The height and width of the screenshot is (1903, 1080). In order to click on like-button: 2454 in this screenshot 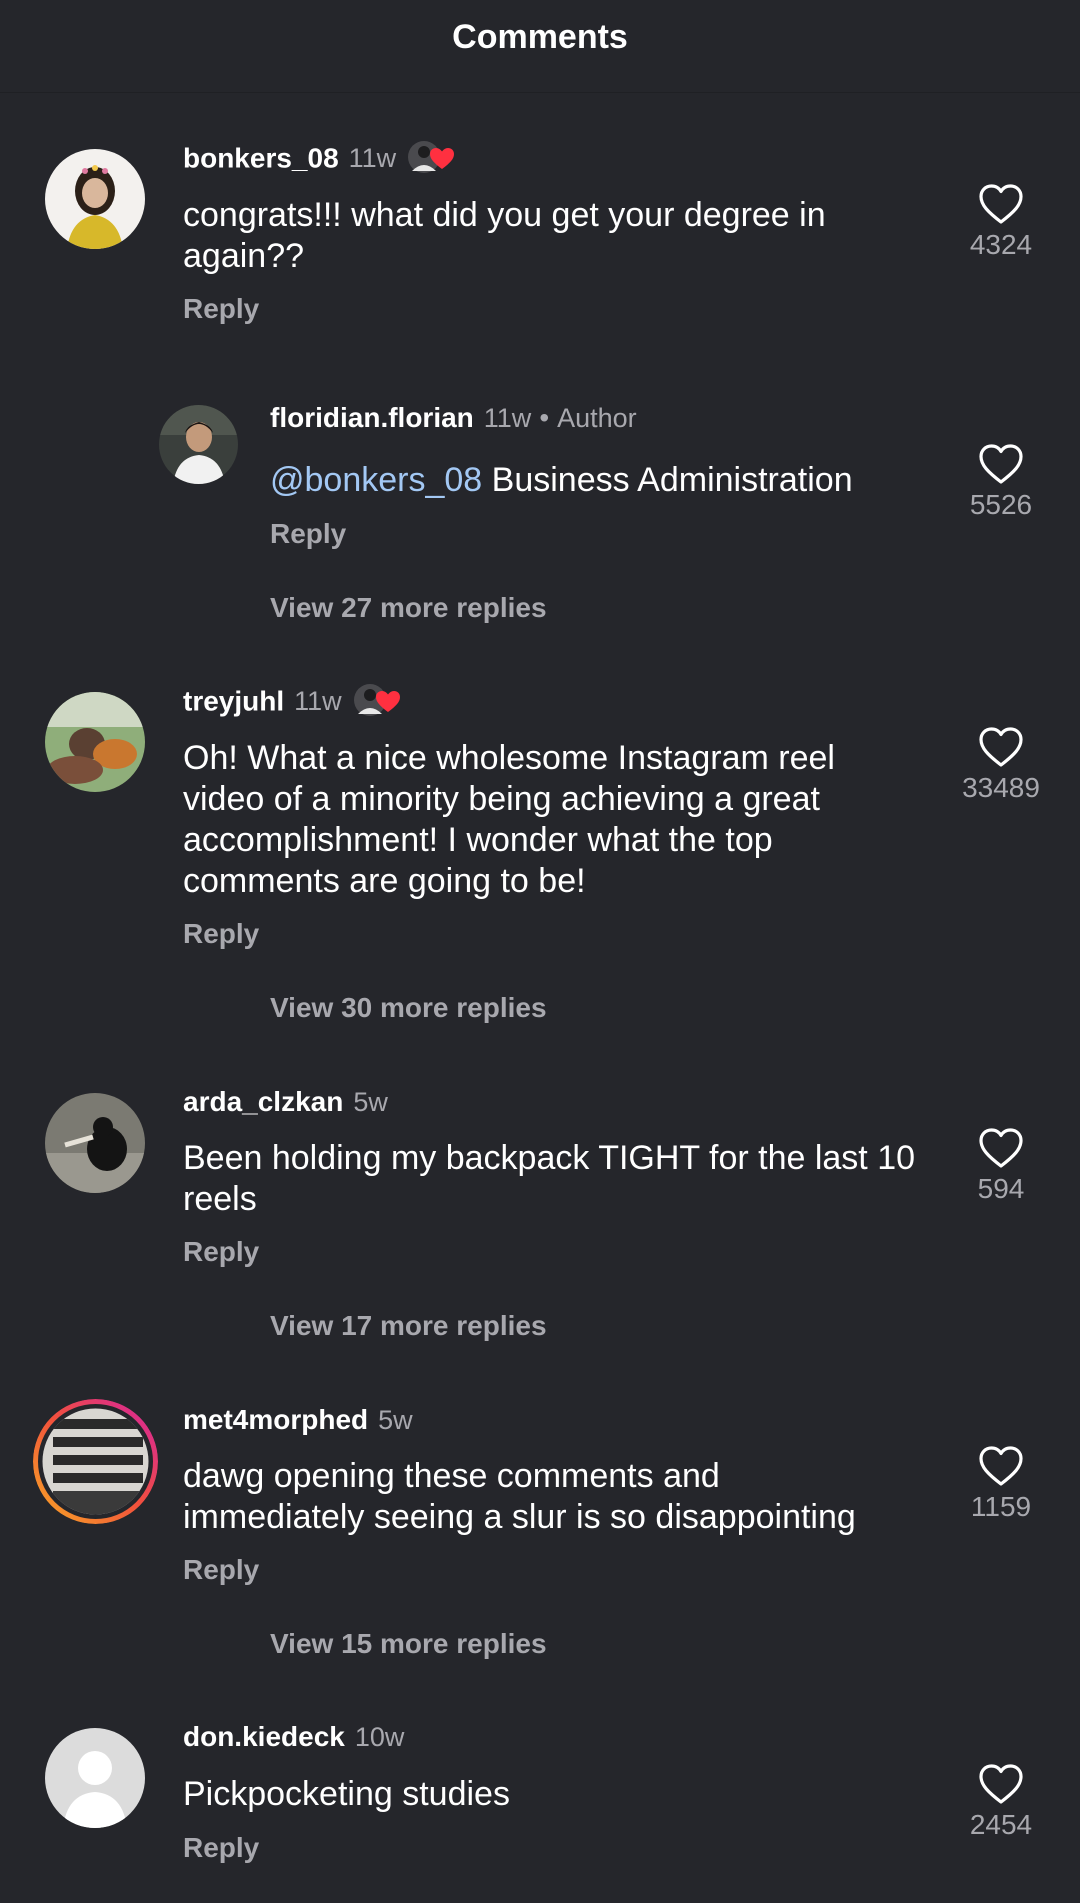, I will do `click(1001, 1802)`.